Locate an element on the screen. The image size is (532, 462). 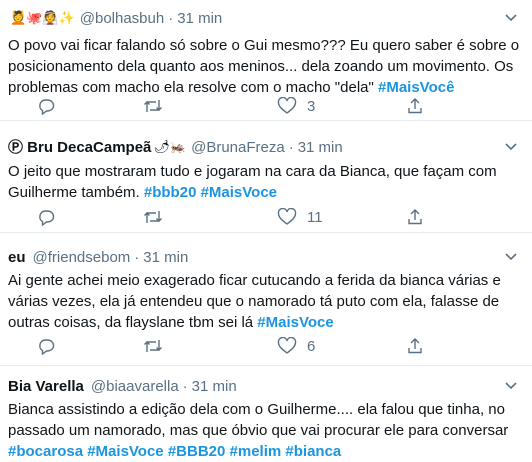
user-handle: @biaavarella is located at coordinates (135, 387).